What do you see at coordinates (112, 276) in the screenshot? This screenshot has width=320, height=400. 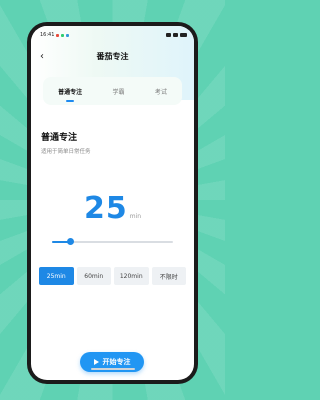 I see `preset-group: 25min 60min 120min 不限时` at bounding box center [112, 276].